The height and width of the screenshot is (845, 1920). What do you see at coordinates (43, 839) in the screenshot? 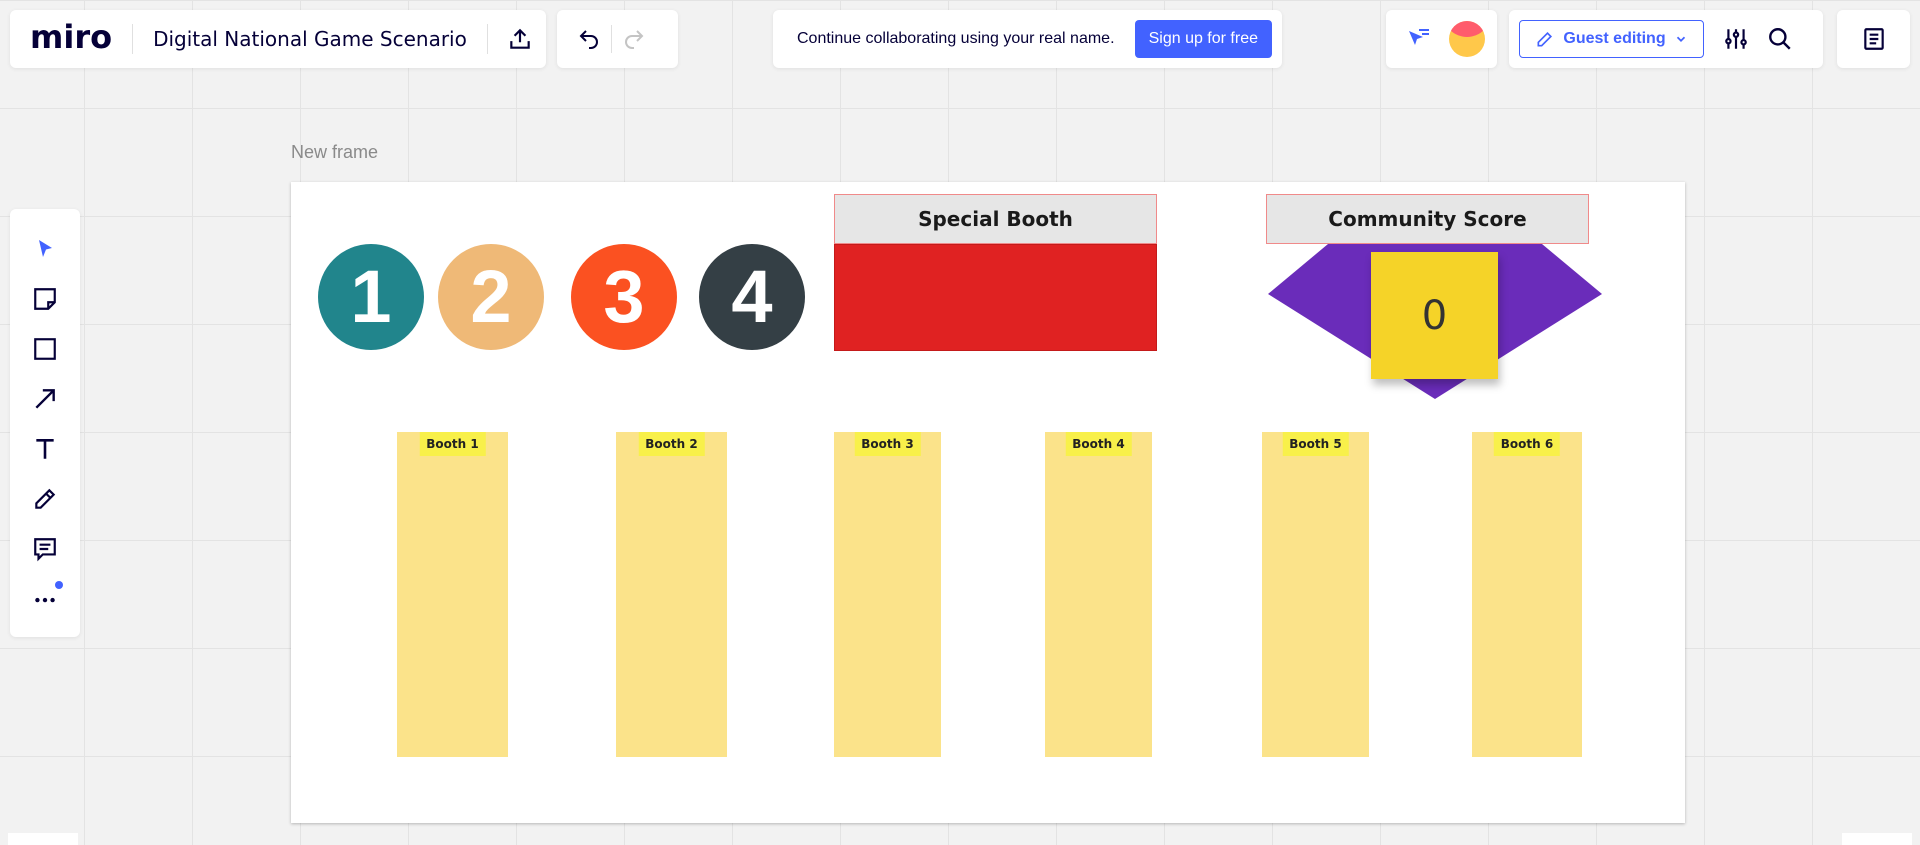
I see `bottom-left-panel-edge` at bounding box center [43, 839].